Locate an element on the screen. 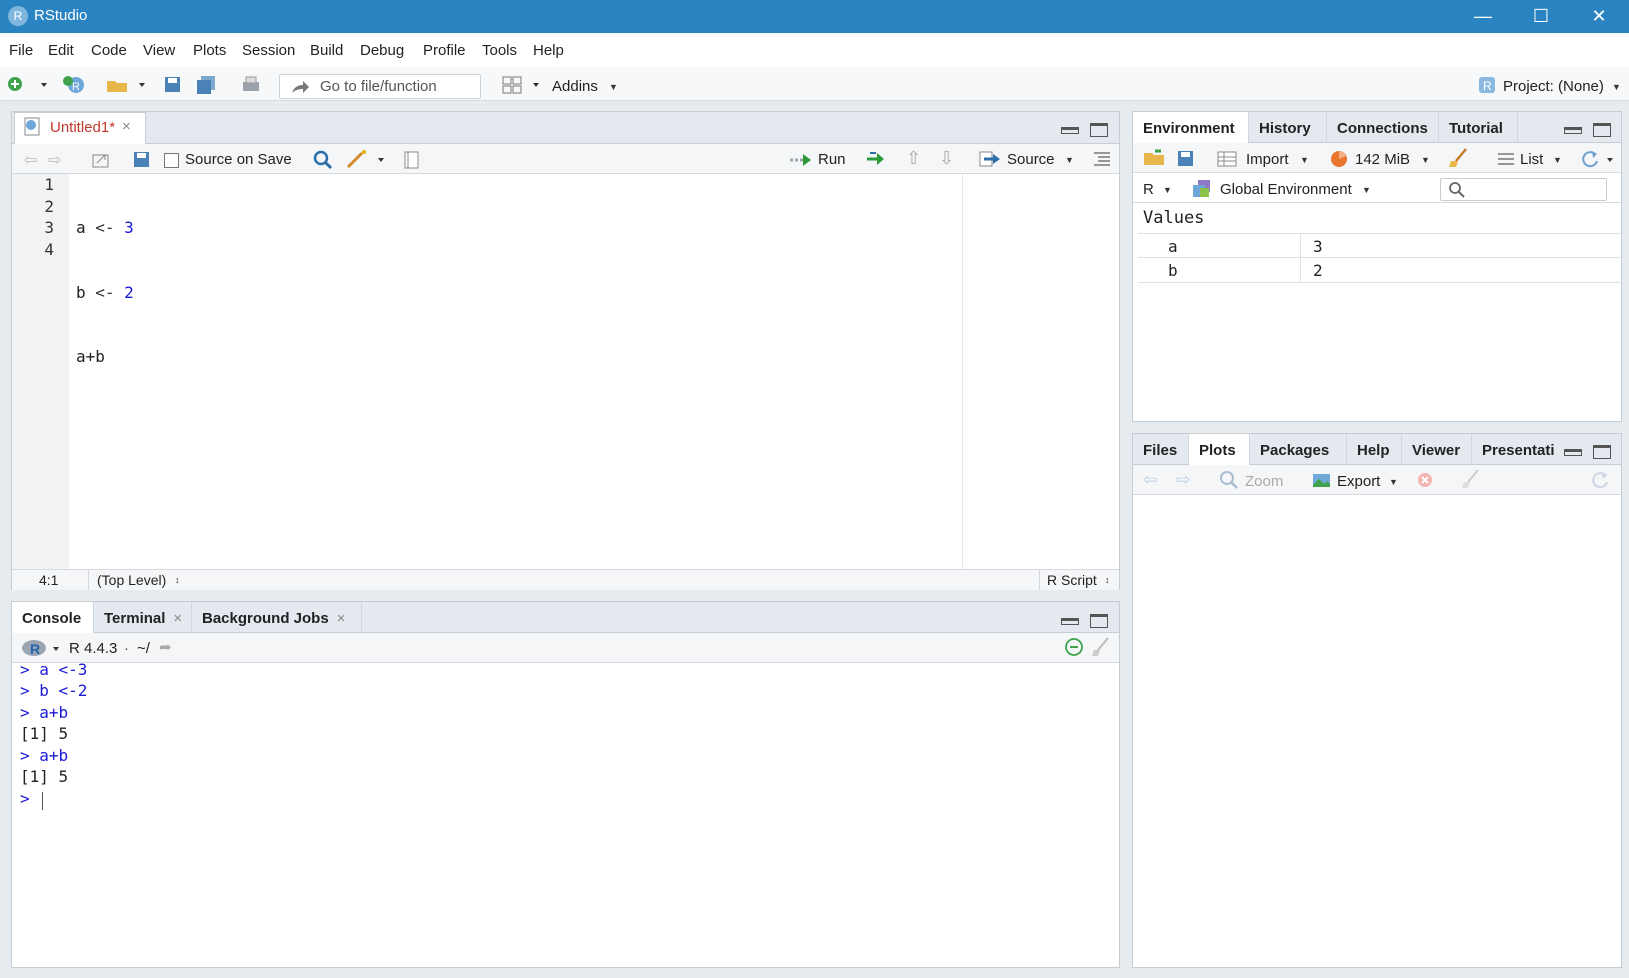 This screenshot has height=978, width=1629. close-terminal-icon: × is located at coordinates (177, 618).